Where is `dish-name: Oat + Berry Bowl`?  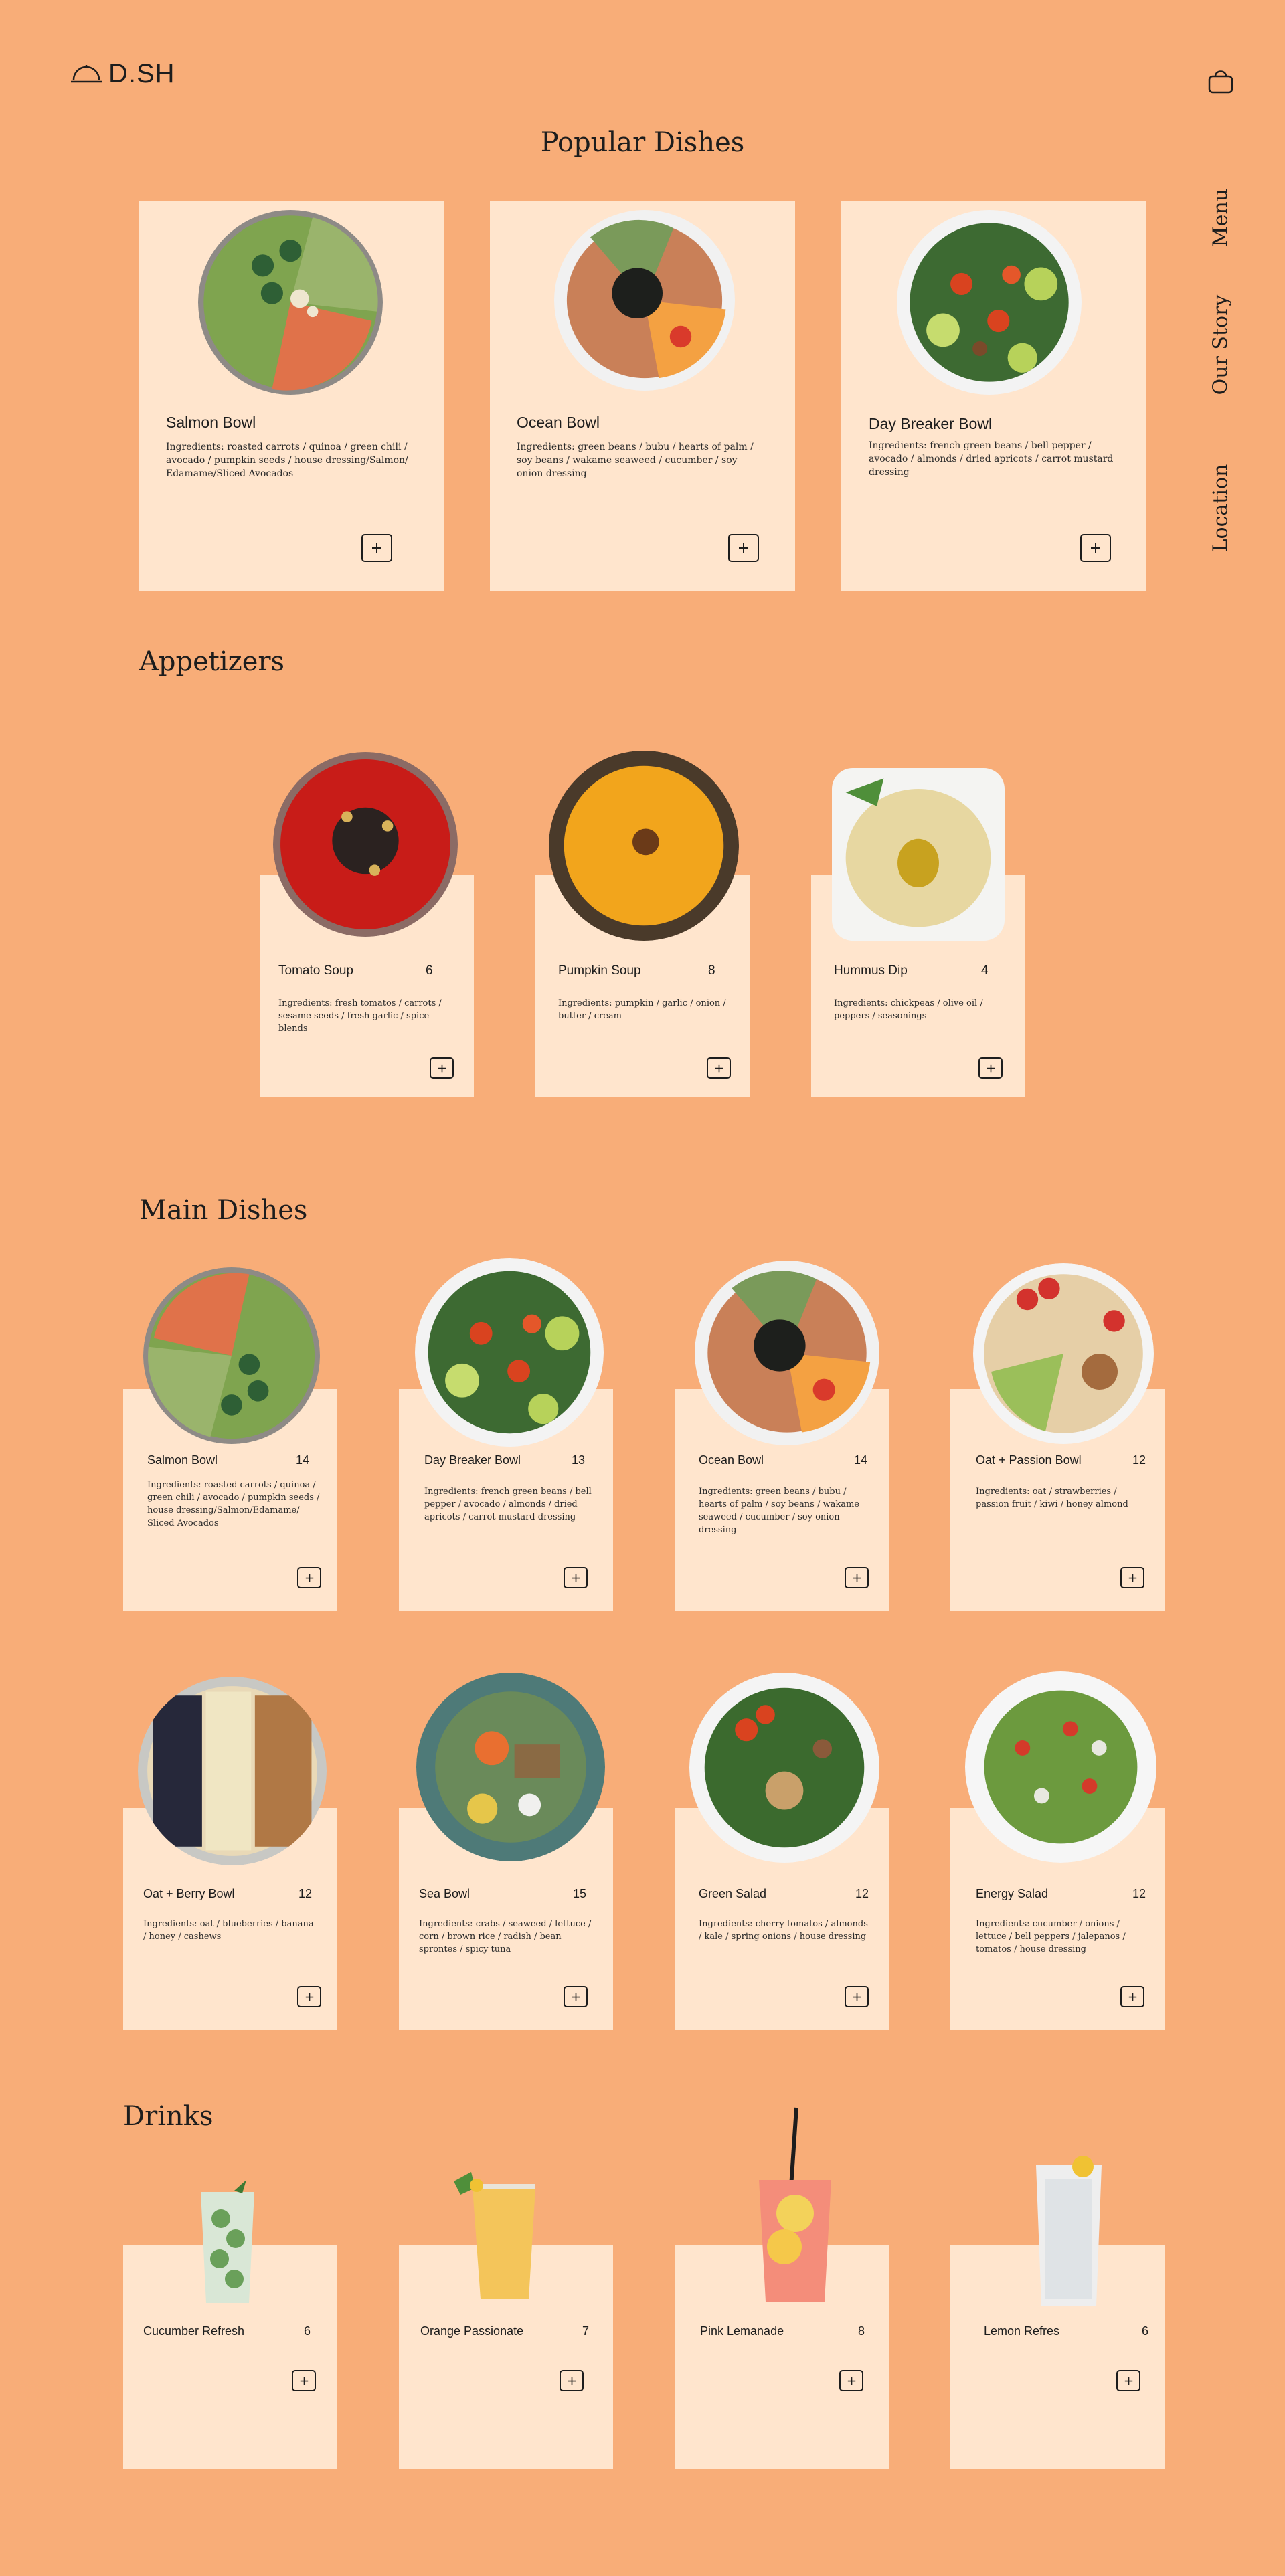
dish-name: Oat + Berry Bowl is located at coordinates (189, 1893).